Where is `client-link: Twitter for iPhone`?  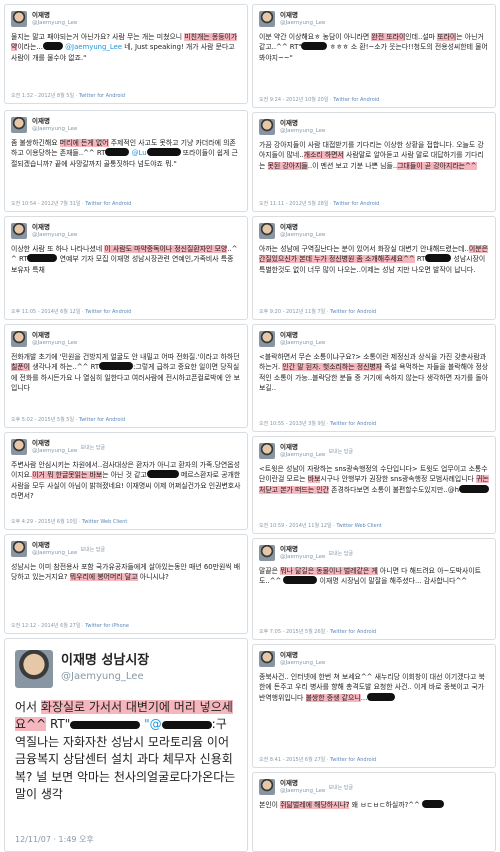 client-link: Twitter for iPhone is located at coordinates (107, 626).